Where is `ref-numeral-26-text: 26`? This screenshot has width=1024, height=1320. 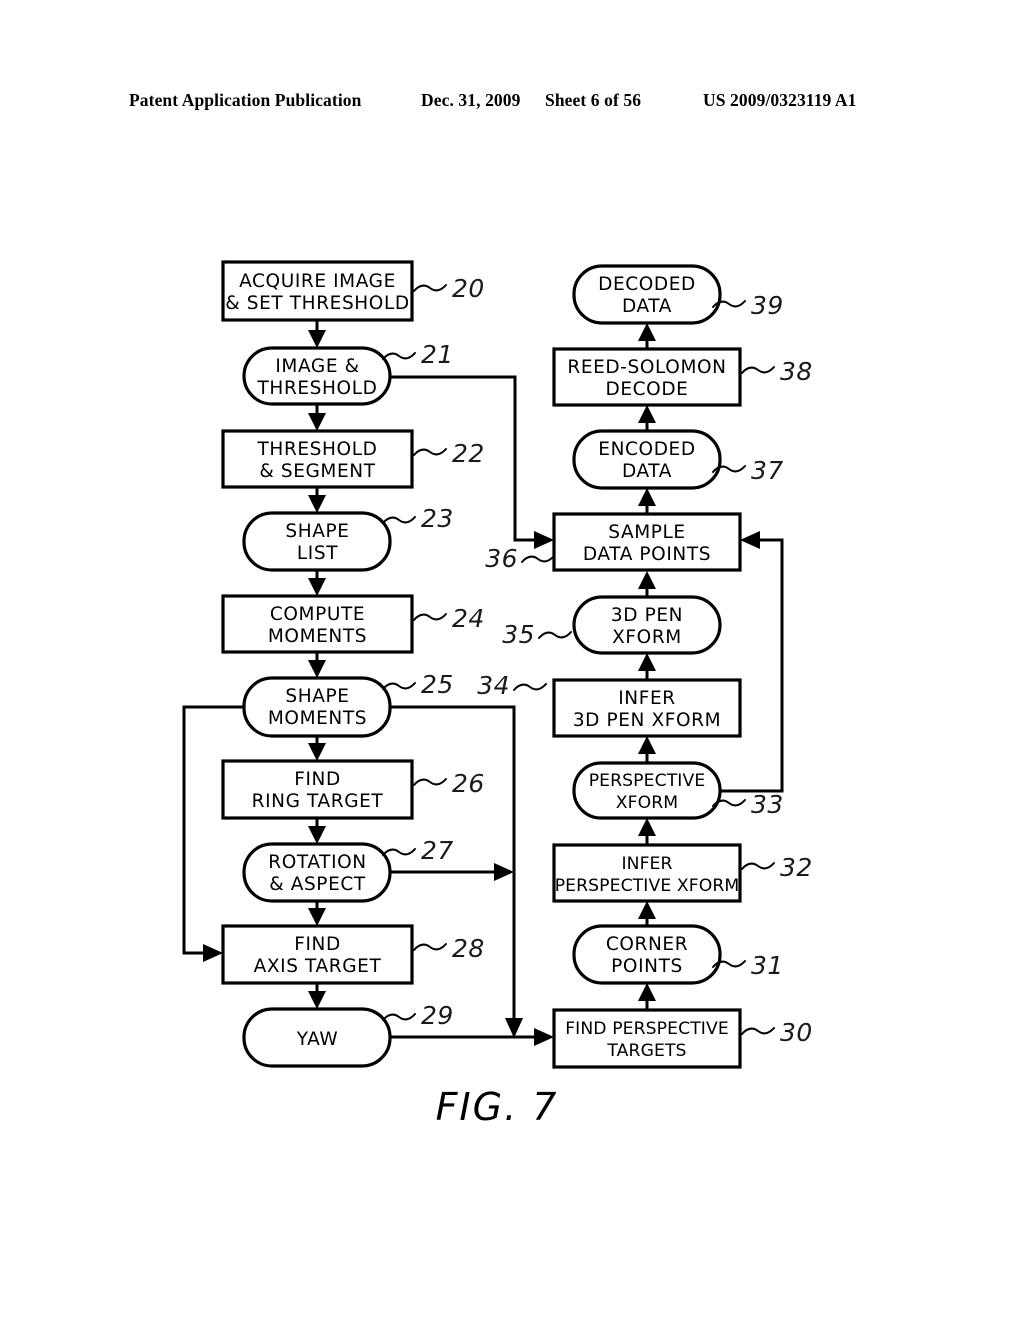
ref-numeral-26-text: 26 is located at coordinates (468, 783).